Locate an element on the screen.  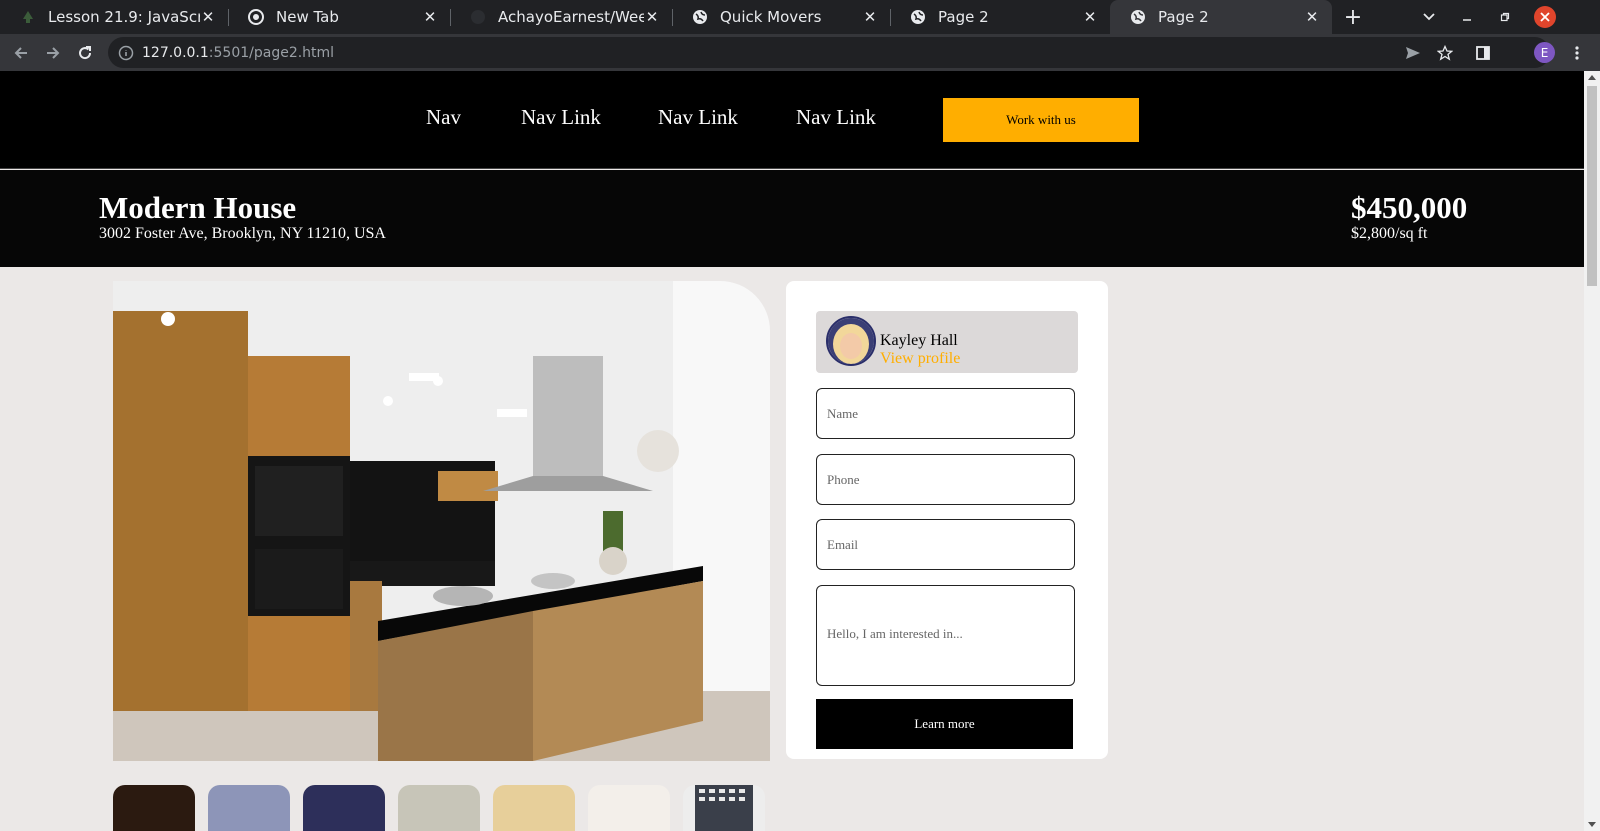
page-scrollbar is located at coordinates (1592, 451).